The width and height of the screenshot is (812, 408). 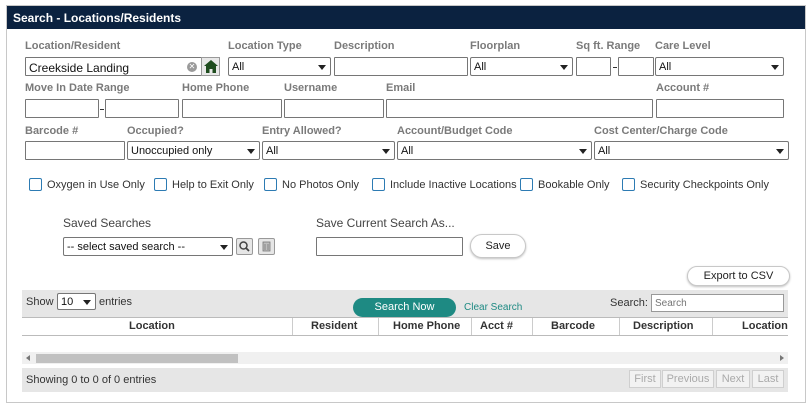 What do you see at coordinates (480, 67) in the screenshot?
I see `floorplan-value: All` at bounding box center [480, 67].